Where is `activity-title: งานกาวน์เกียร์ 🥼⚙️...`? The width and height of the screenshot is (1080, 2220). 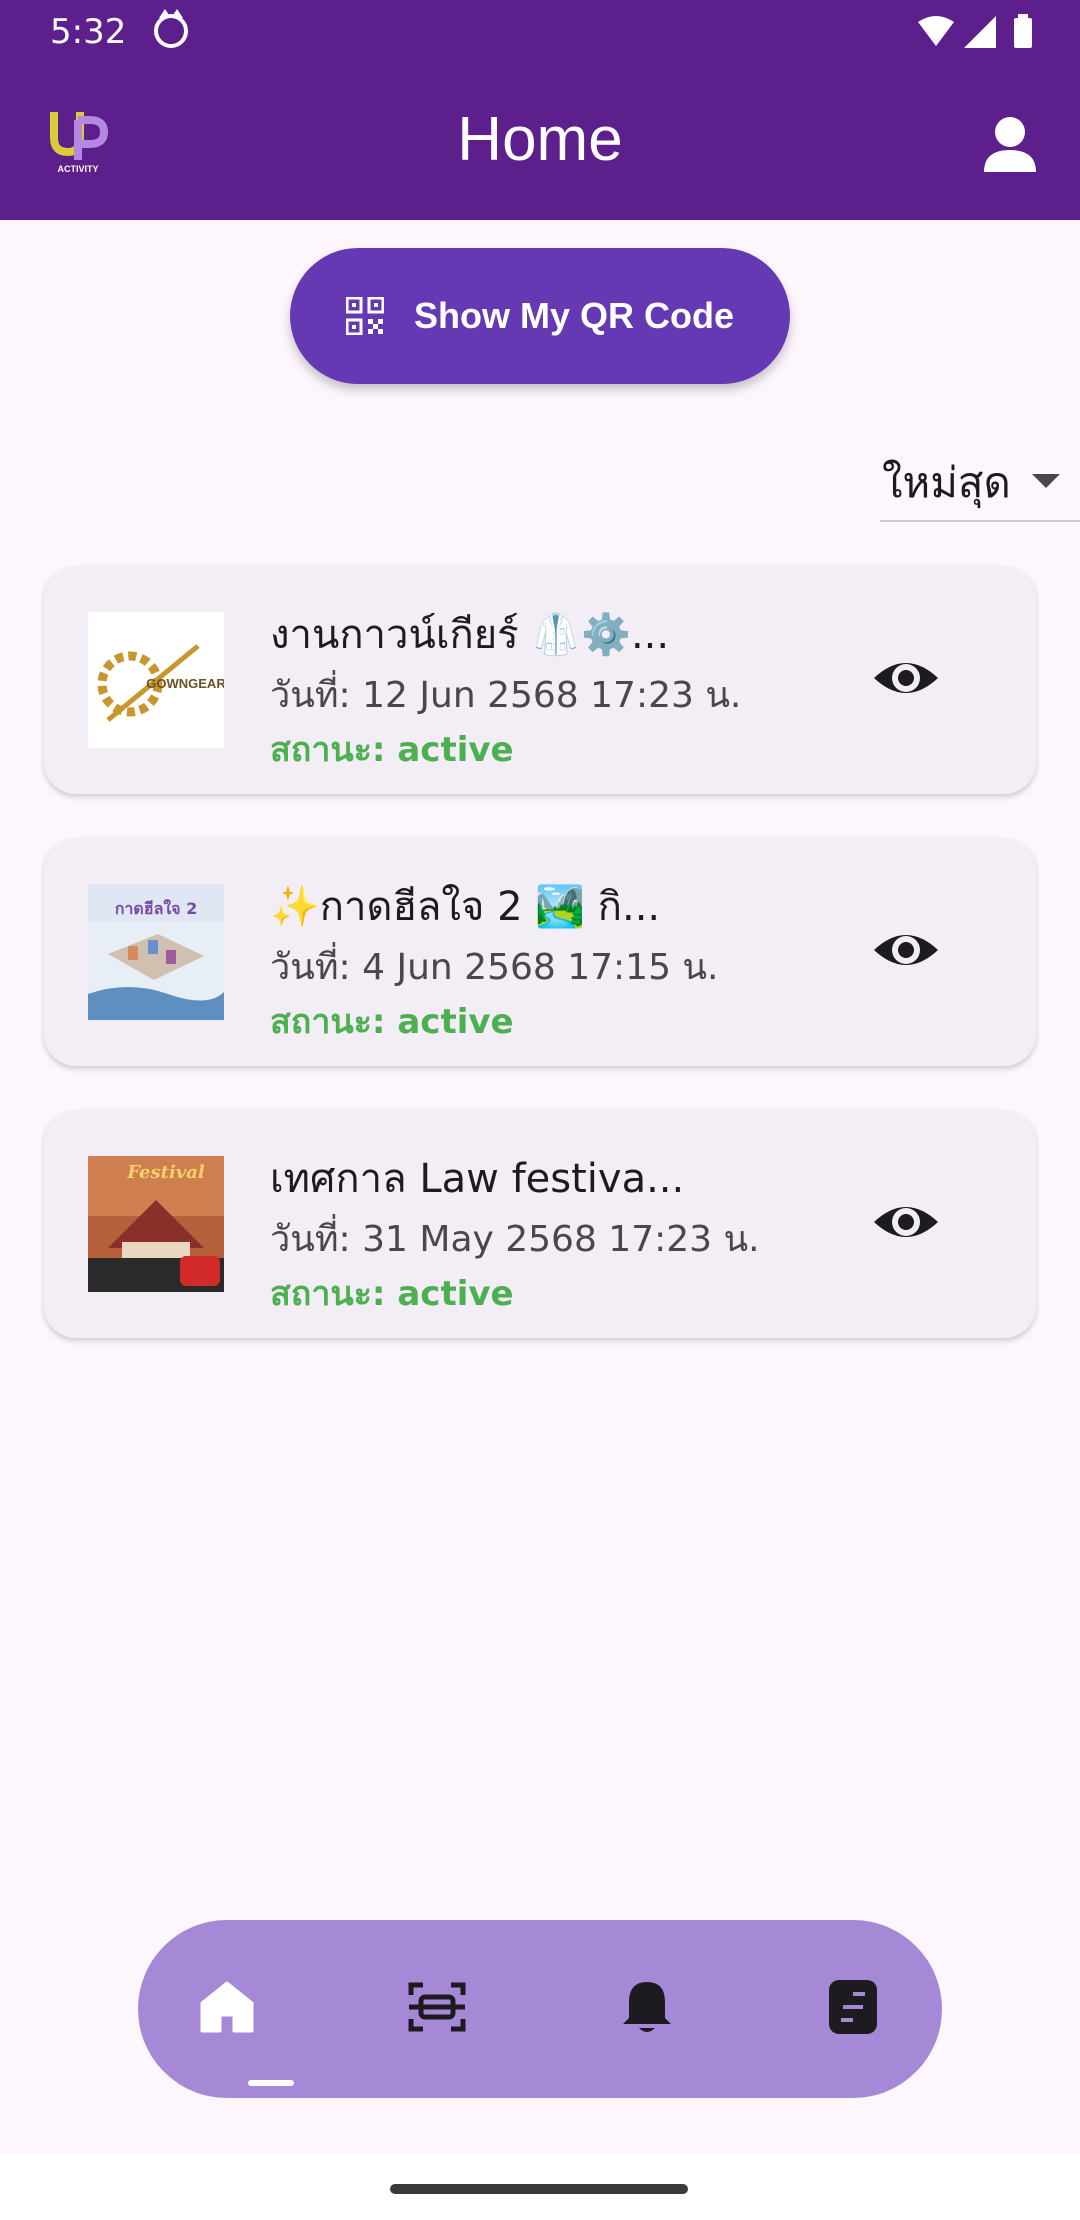
activity-title: งานกาวน์เกียร์ 🥼⚙️... is located at coordinates (470, 635).